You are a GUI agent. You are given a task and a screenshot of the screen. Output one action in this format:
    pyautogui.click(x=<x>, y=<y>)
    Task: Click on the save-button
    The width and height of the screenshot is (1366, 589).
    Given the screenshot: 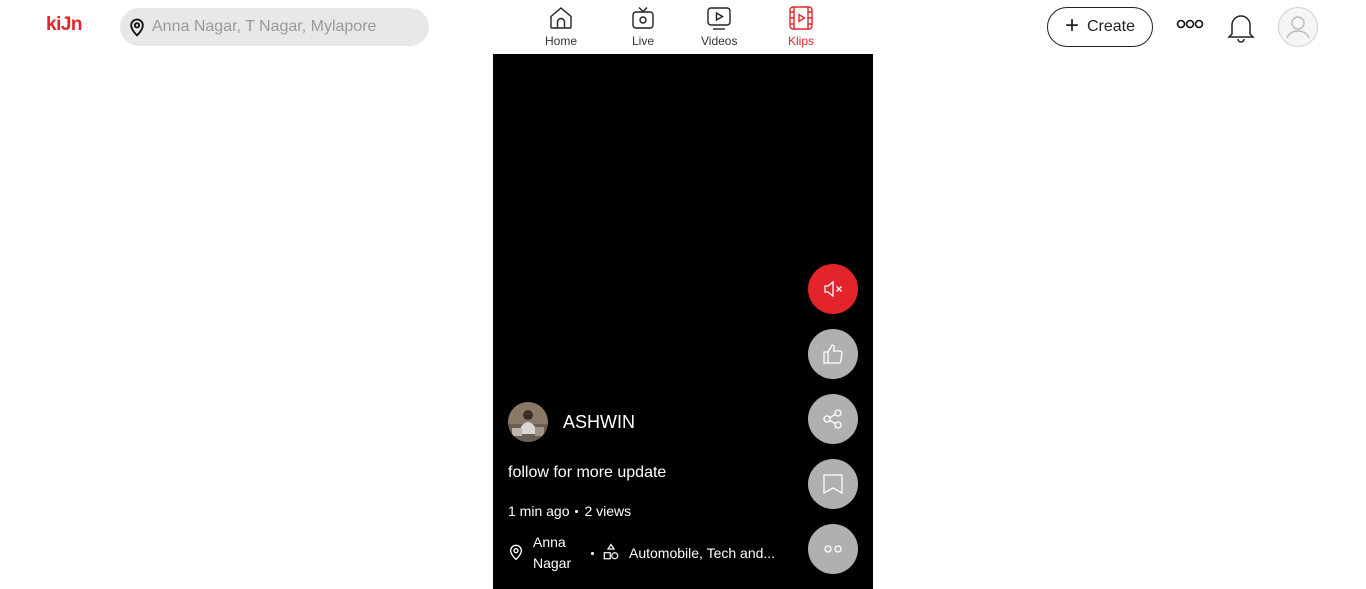 What is the action you would take?
    pyautogui.click(x=833, y=484)
    